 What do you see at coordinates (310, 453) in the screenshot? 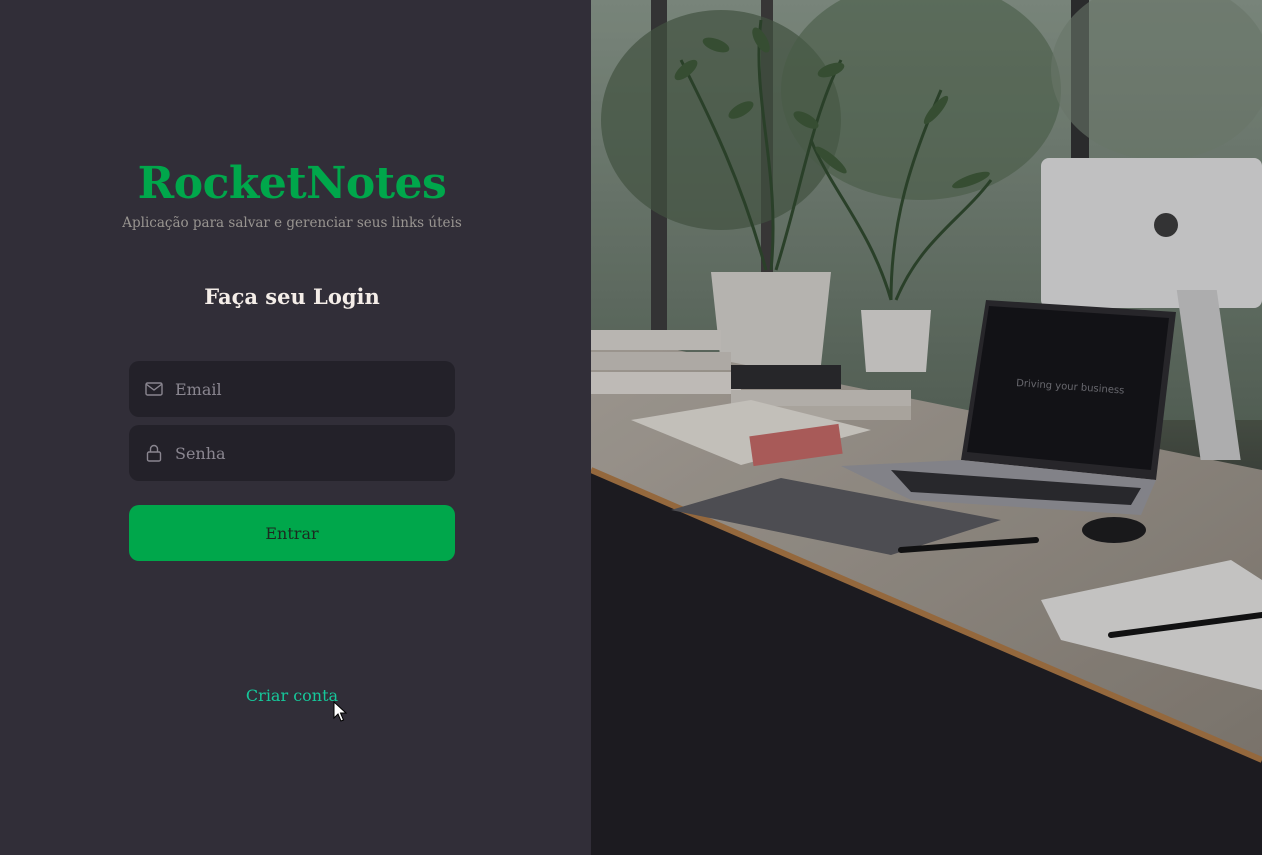
I see `password-input` at bounding box center [310, 453].